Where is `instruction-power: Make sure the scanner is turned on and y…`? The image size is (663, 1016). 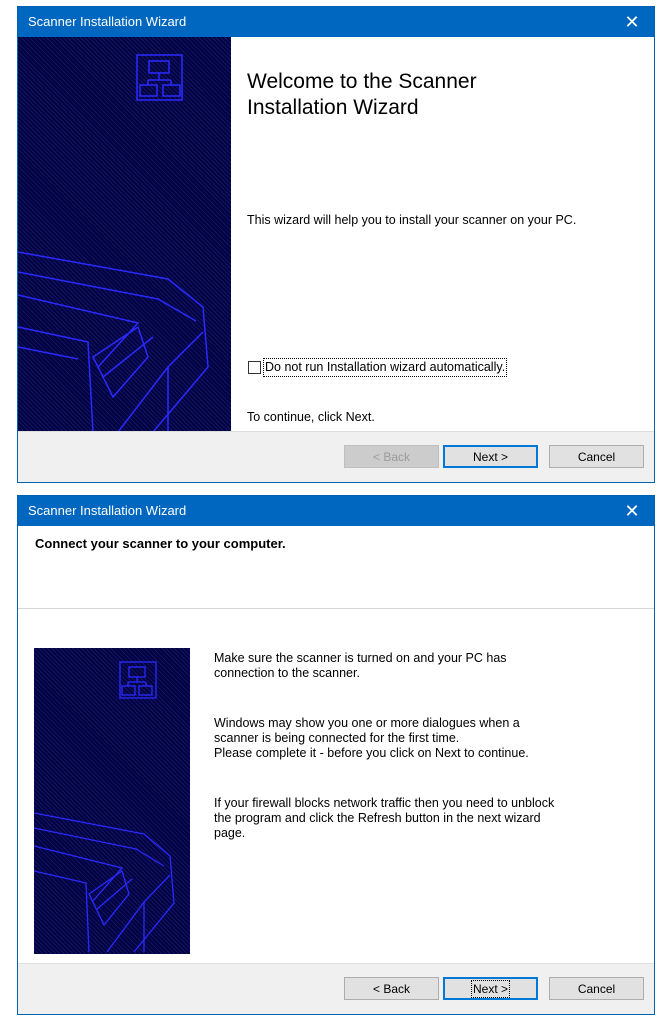
instruction-power: Make sure the scanner is turned on and y… is located at coordinates (360, 665).